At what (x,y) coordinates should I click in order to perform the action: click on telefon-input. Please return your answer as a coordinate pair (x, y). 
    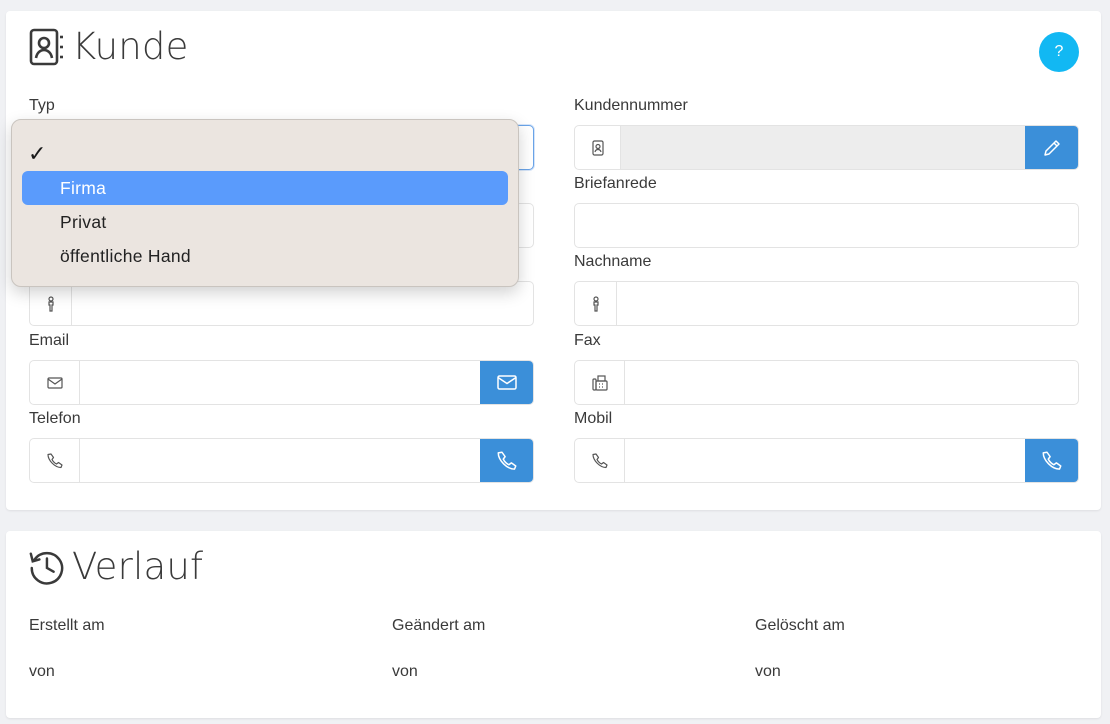
    Looking at the image, I should click on (280, 460).